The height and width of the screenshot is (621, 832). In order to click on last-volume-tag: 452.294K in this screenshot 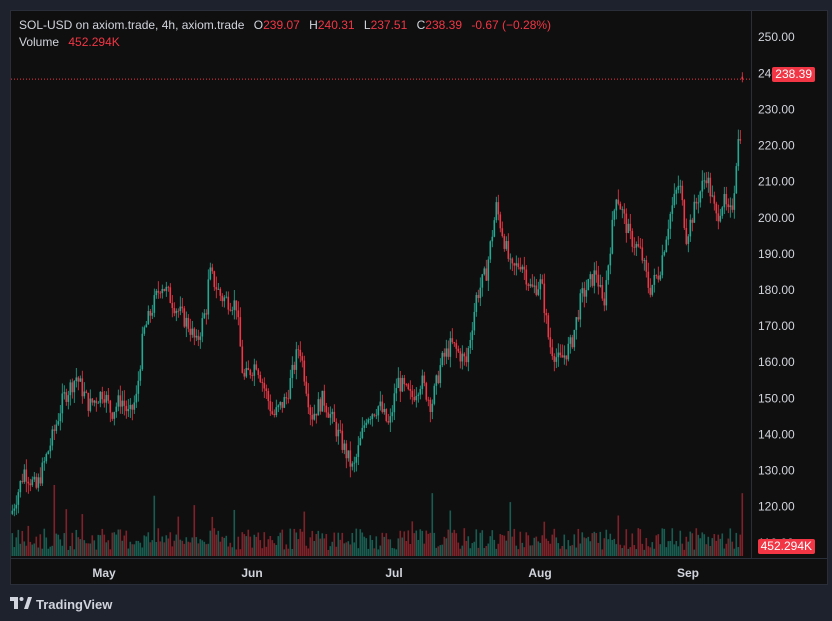, I will do `click(786, 546)`.